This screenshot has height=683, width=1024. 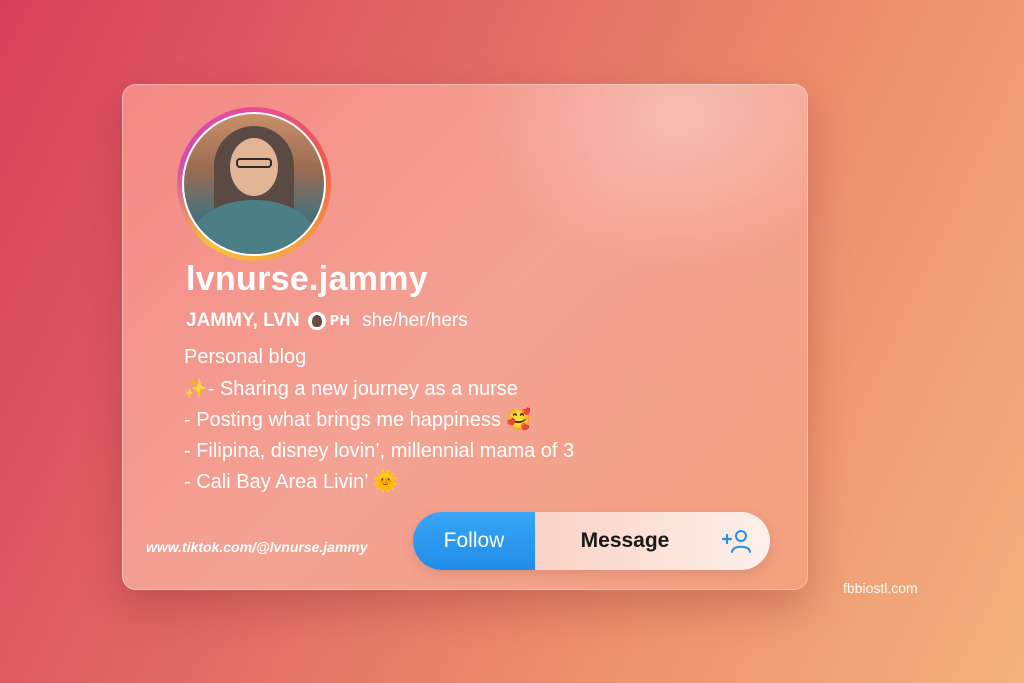 I want to click on profile-subline: JAMMY, LVN PH she/her/hers, so click(x=327, y=321).